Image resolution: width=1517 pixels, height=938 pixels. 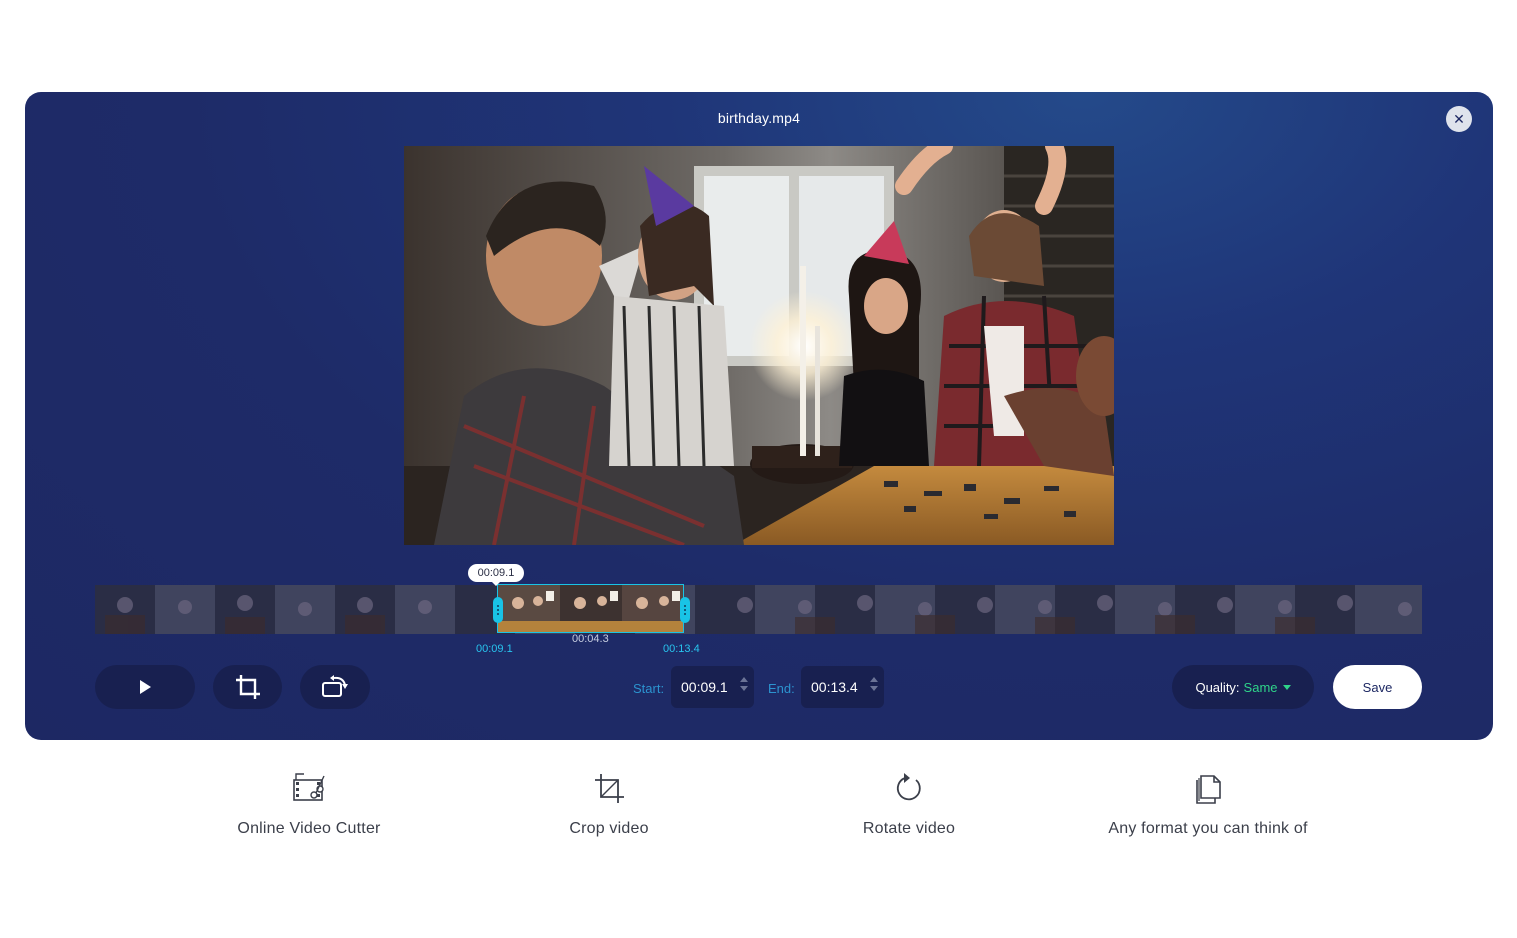 I want to click on start-increment-arrow-icon, so click(x=744, y=679).